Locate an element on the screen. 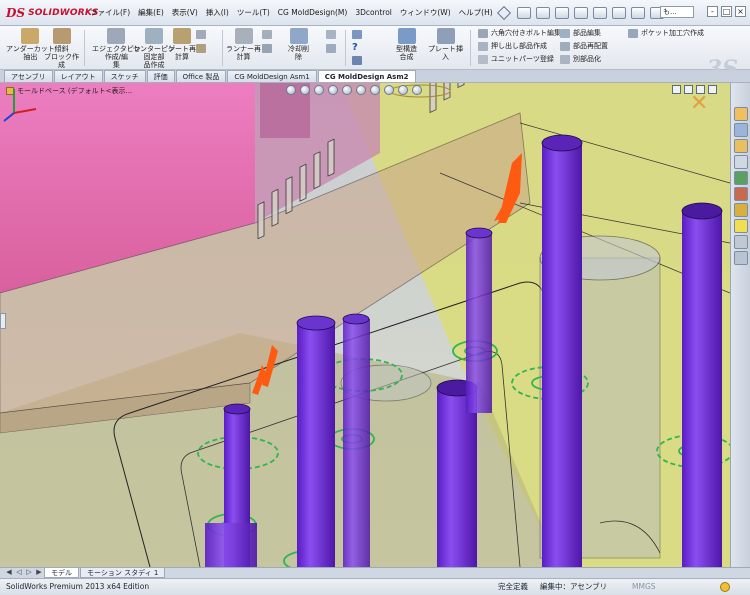 Image resolution: width=750 pixels, height=595 pixels. undo-icon is located at coordinates (599, 12).